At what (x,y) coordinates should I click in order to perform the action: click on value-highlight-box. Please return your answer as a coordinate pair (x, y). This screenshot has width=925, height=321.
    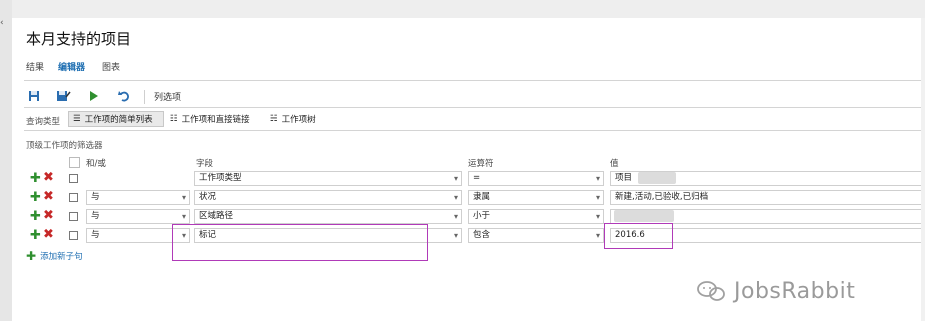
    Looking at the image, I should click on (638, 236).